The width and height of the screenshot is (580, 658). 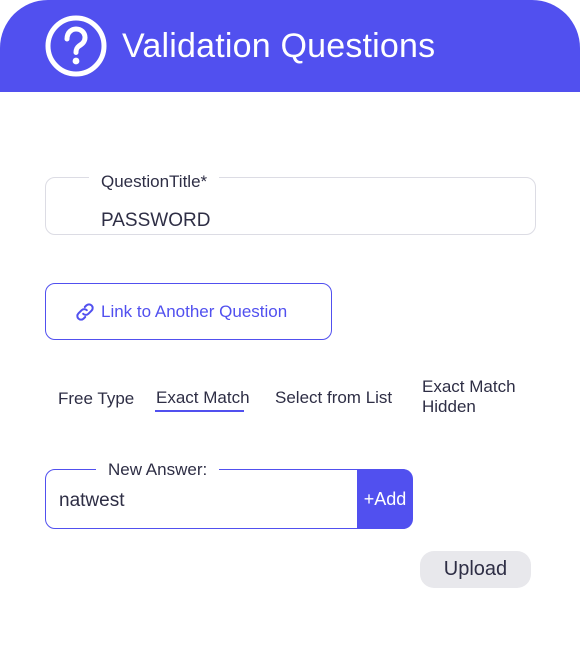 I want to click on tab-select-from-list: Select from List, so click(x=333, y=398).